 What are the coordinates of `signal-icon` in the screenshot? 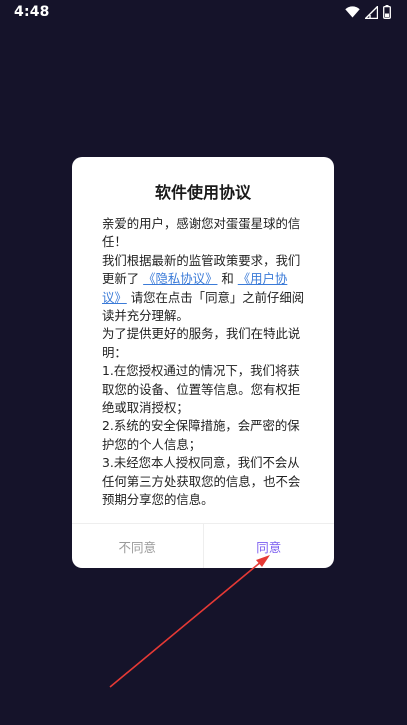 It's located at (371, 12).